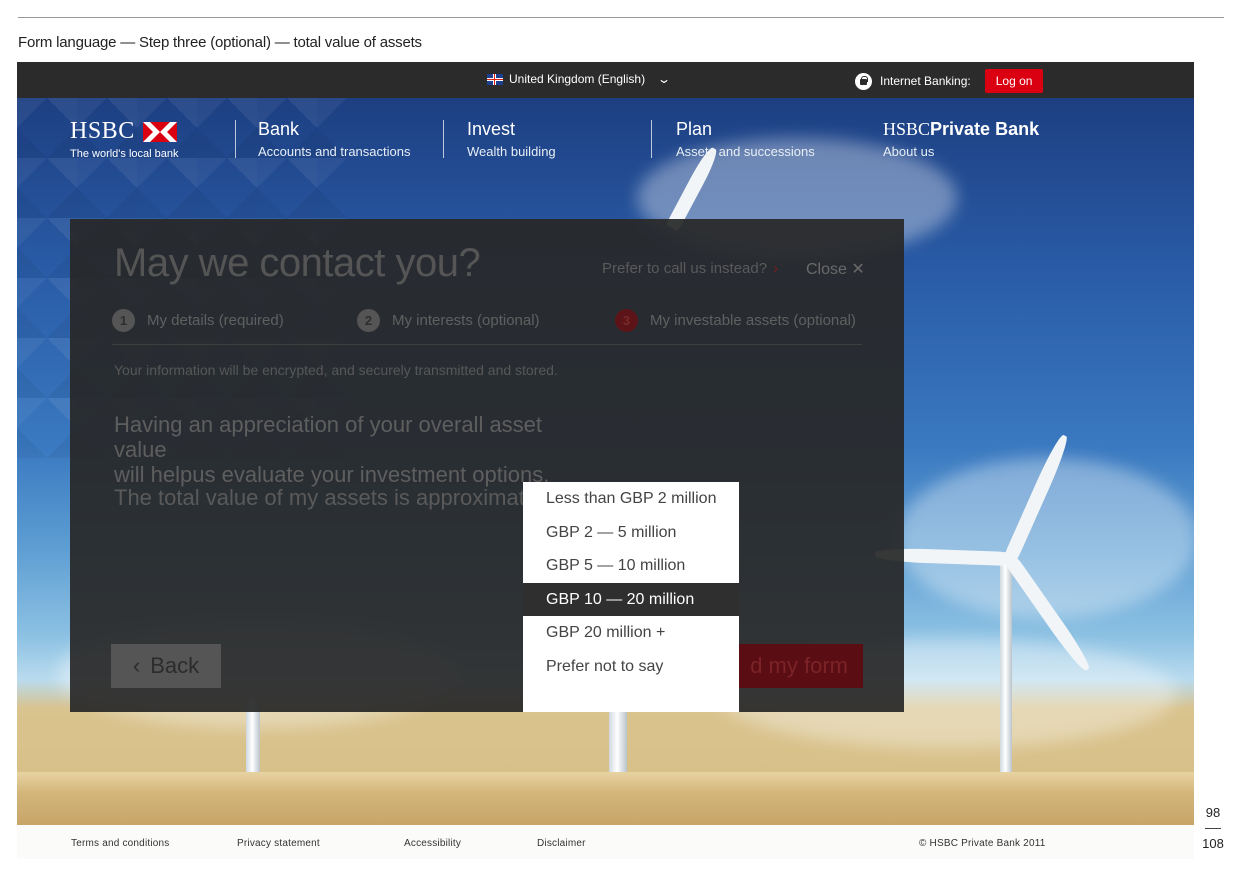 The image size is (1241, 877). What do you see at coordinates (753, 320) in the screenshot?
I see `step-label: My investable assets (optional)` at bounding box center [753, 320].